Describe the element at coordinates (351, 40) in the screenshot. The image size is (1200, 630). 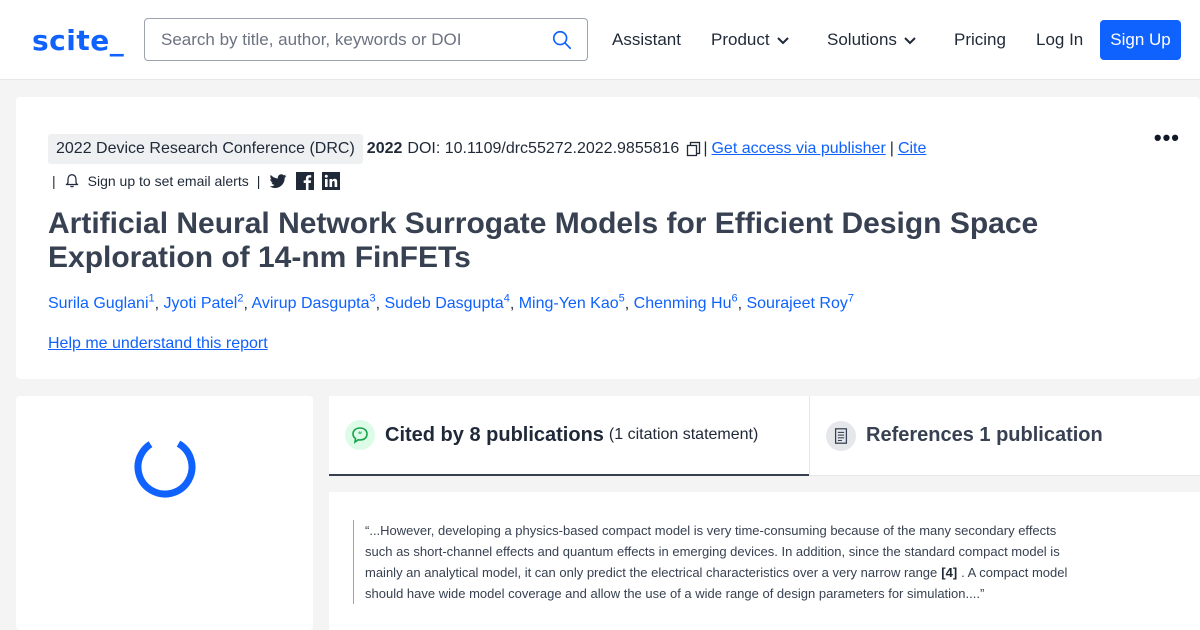
I see `search-input` at that location.